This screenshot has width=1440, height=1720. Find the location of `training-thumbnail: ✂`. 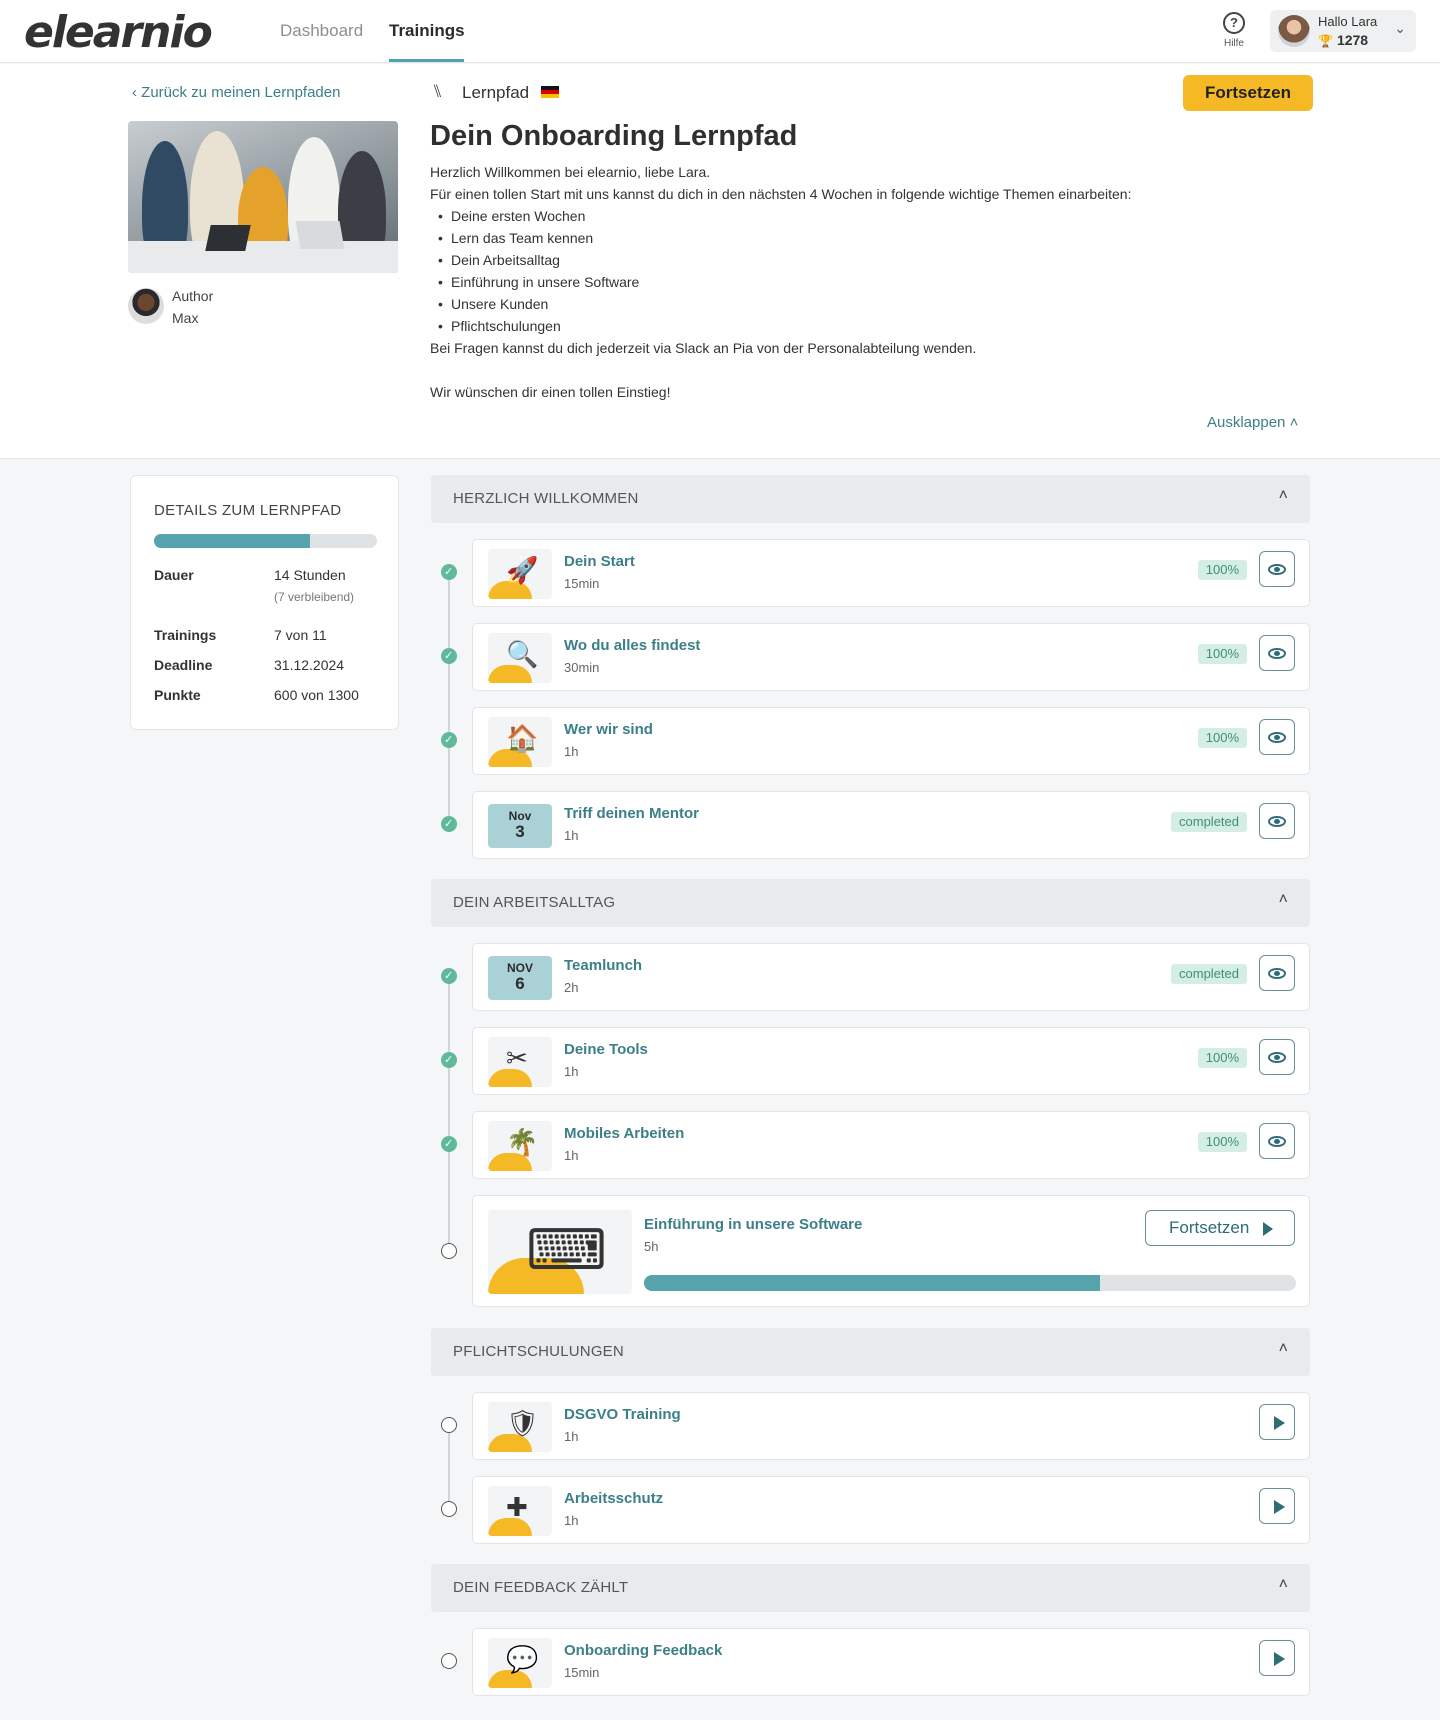

training-thumbnail: ✂ is located at coordinates (520, 1062).